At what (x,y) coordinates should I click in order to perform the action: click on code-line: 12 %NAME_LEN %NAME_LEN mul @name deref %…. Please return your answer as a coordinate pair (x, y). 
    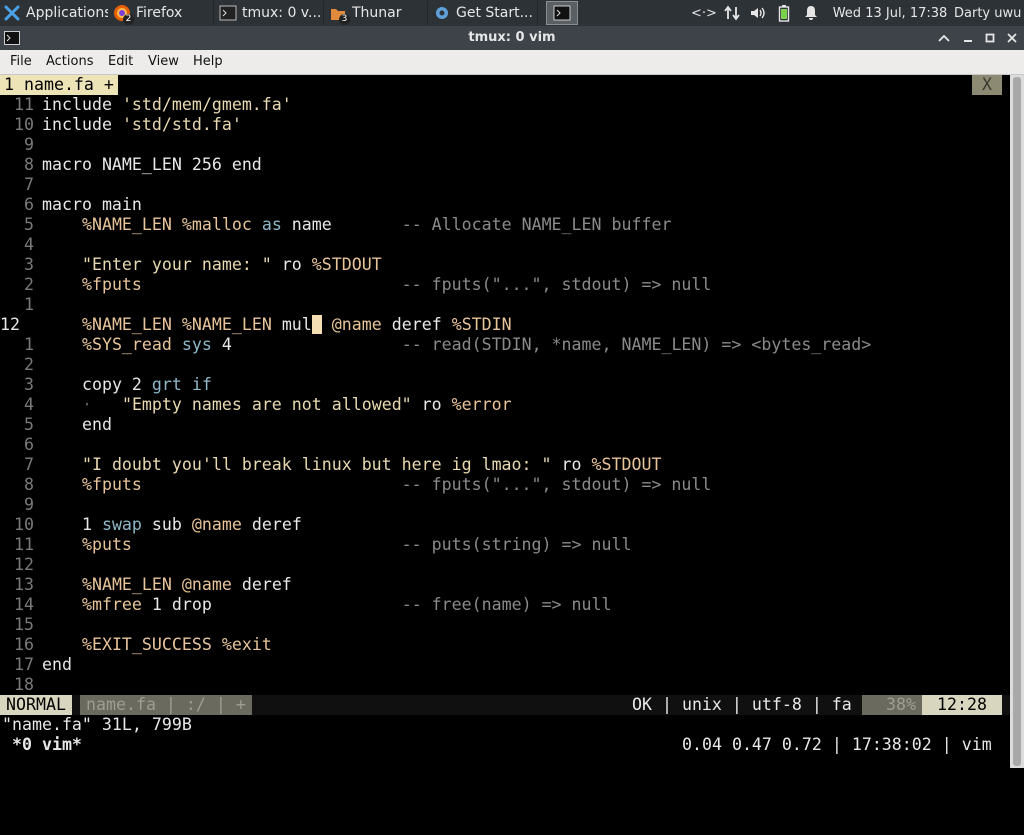
    Looking at the image, I should click on (256, 325).